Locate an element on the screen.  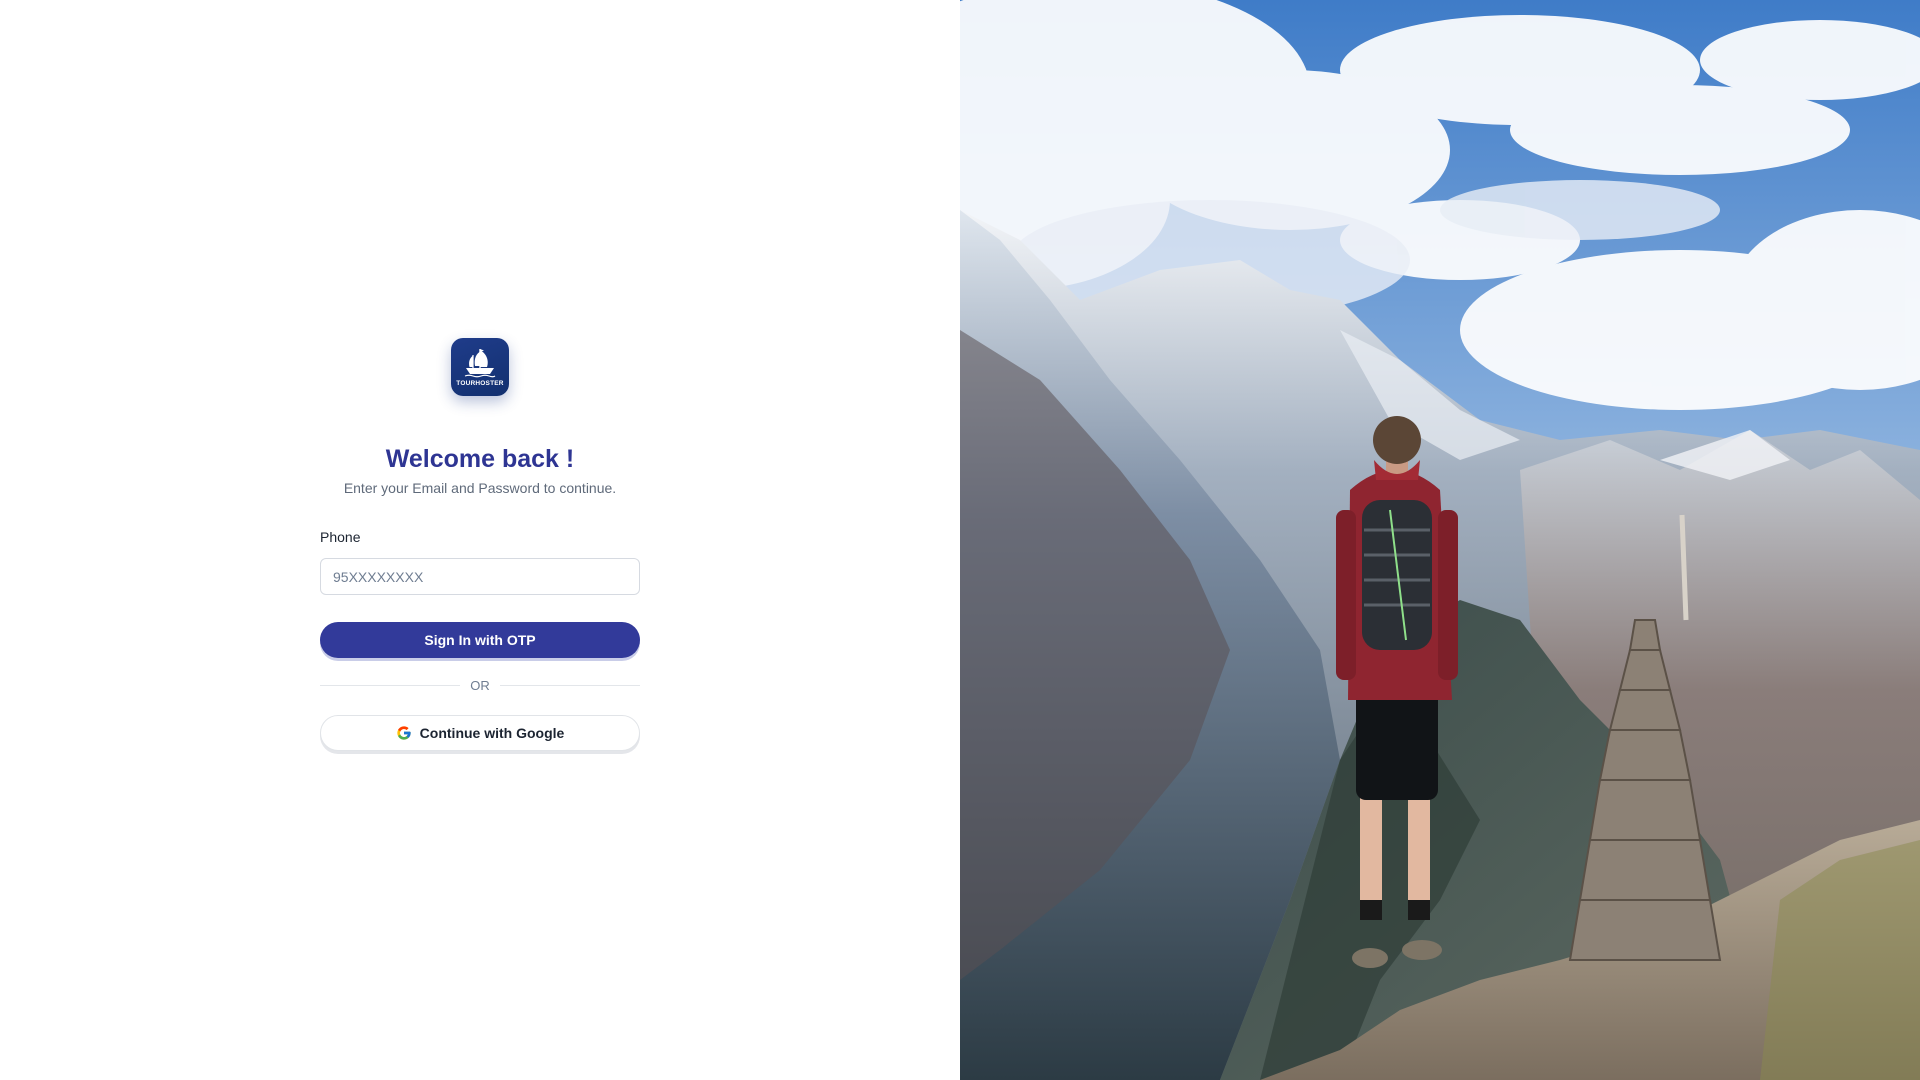
brand-logo: TOURHOSTER is located at coordinates (480, 367).